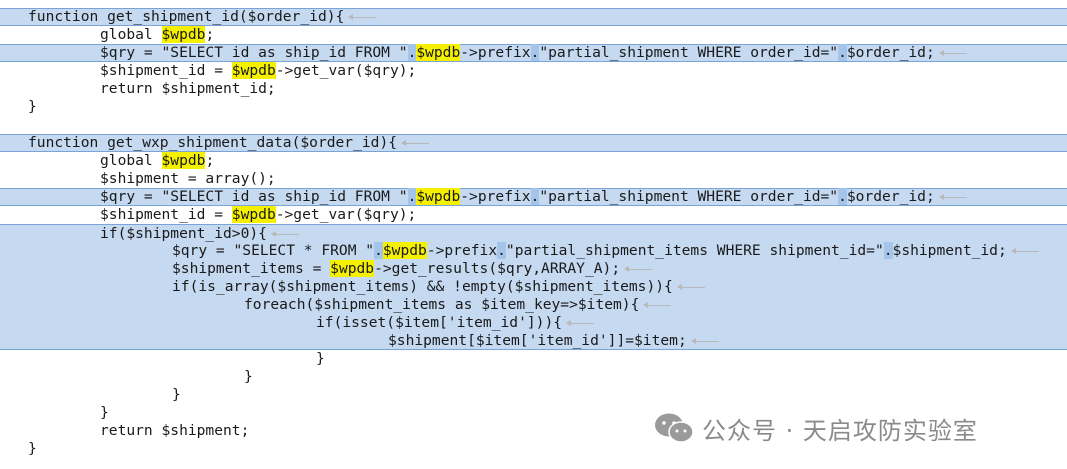 Image resolution: width=1067 pixels, height=469 pixels. I want to click on code-line: if($shipment_id>0){, so click(533, 233).